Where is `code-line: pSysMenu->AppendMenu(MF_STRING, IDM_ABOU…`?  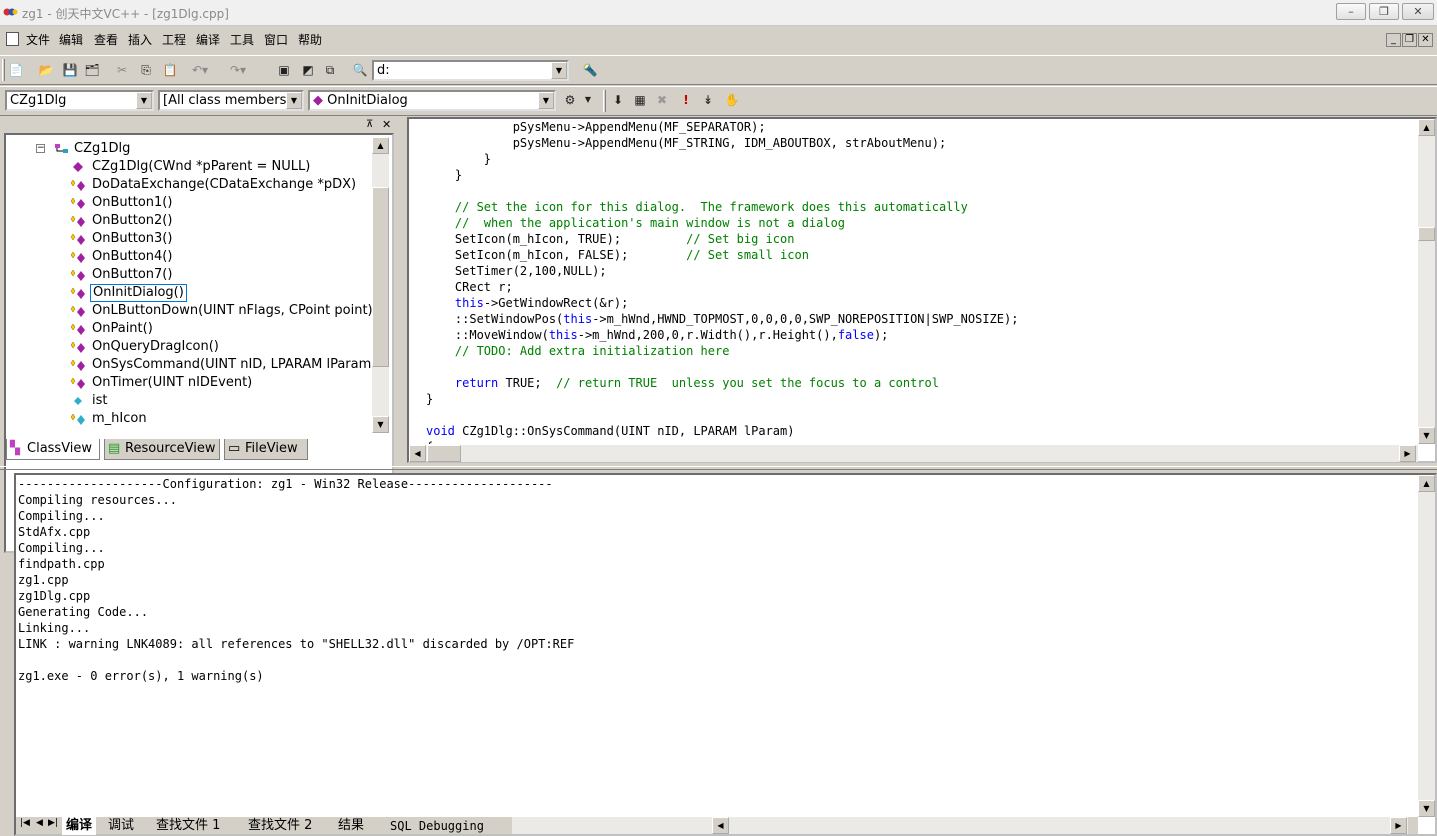
code-line: pSysMenu->AppendMenu(MF_STRING, IDM_ABOU… is located at coordinates (921, 143).